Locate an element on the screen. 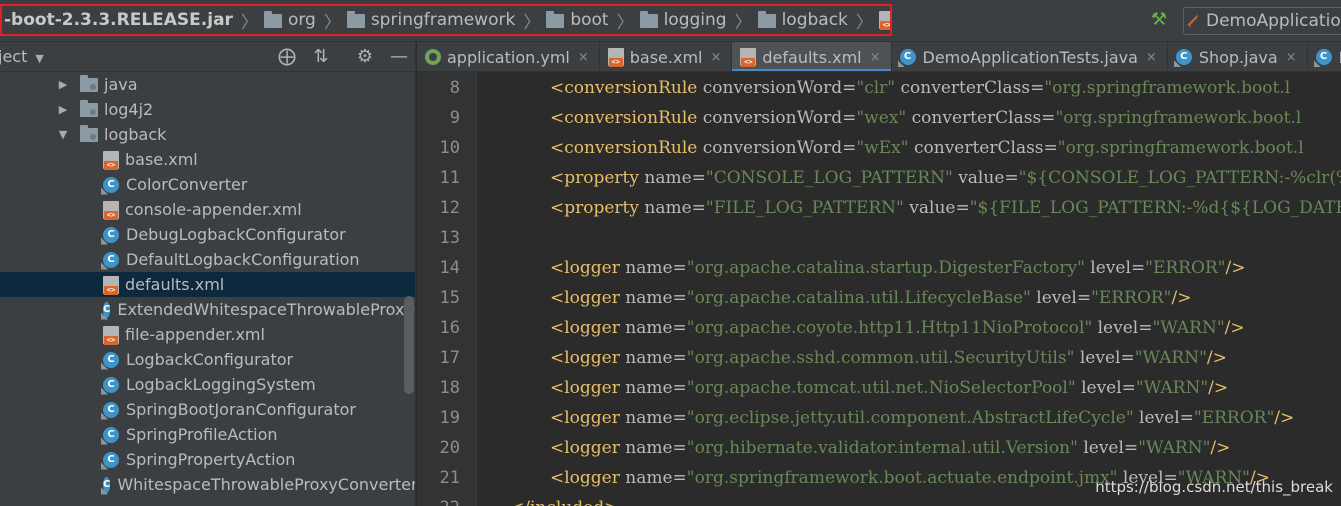  editor-tab-label: defaults.xml is located at coordinates (812, 57).